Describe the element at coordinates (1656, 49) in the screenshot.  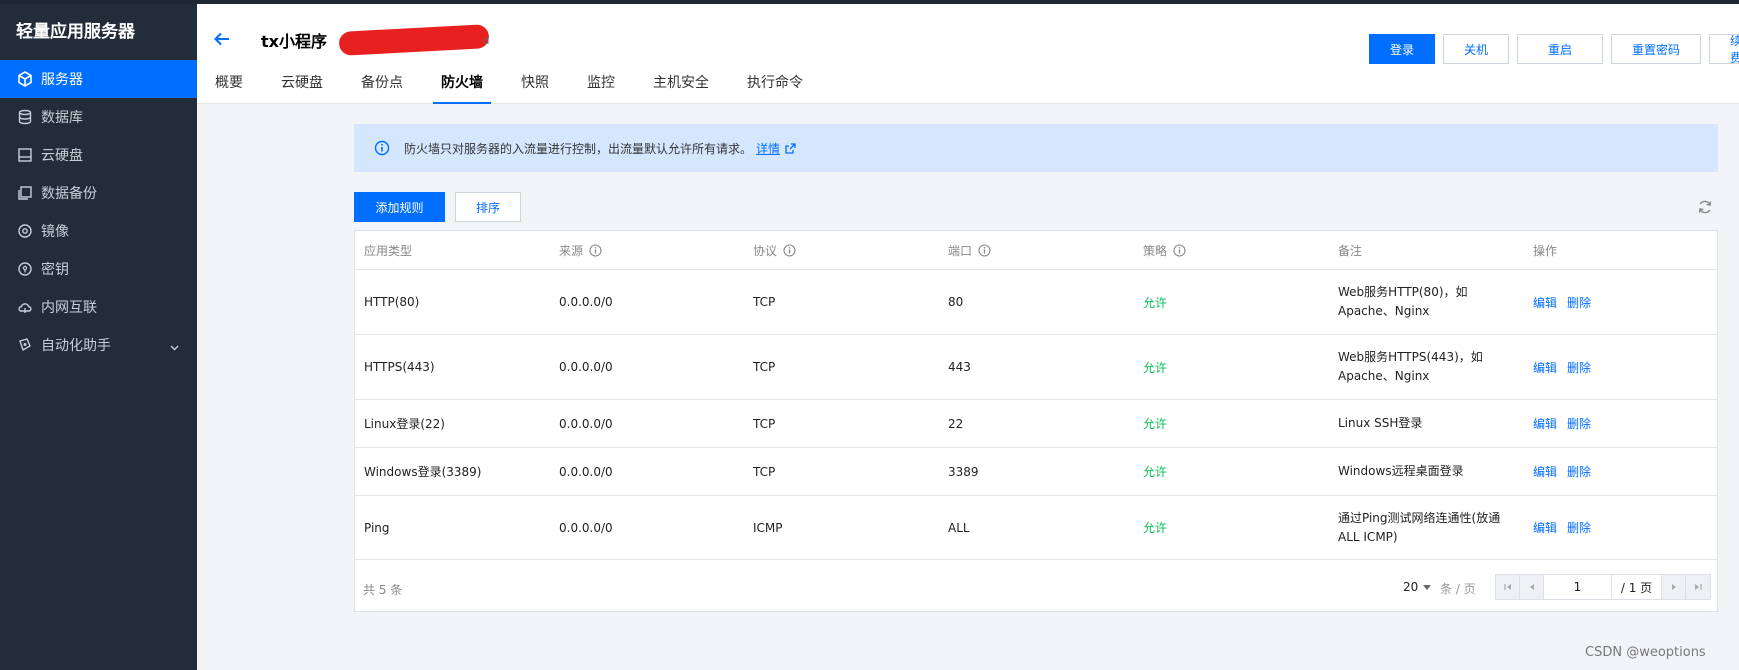
I see `reset-password-button: 重置密码` at that location.